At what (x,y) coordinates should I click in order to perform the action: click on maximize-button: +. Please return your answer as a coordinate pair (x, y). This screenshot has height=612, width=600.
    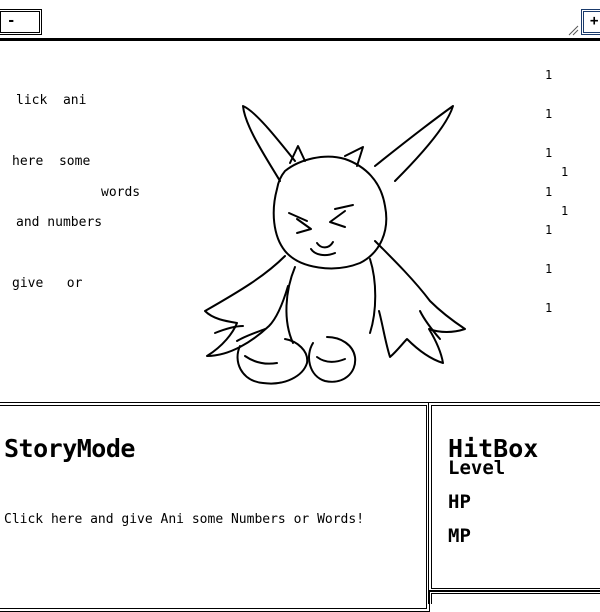
    Looking at the image, I should click on (590, 22).